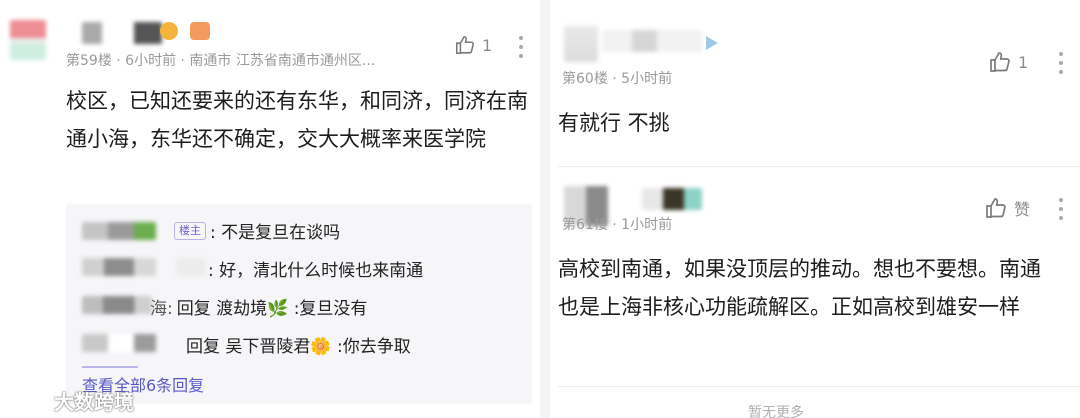  I want to click on like-button: 赞, so click(1007, 208).